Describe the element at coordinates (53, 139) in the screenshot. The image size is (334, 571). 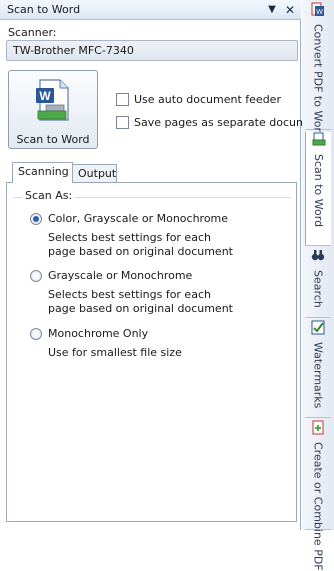
I see `scan-to-word-label: Scan to Word` at that location.